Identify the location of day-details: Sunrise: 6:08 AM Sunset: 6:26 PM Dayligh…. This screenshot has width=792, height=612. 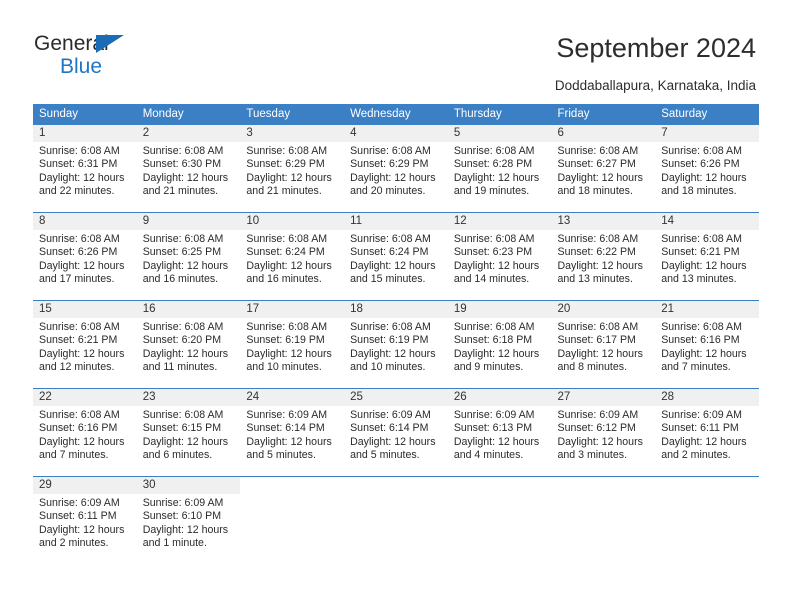
(707, 177).